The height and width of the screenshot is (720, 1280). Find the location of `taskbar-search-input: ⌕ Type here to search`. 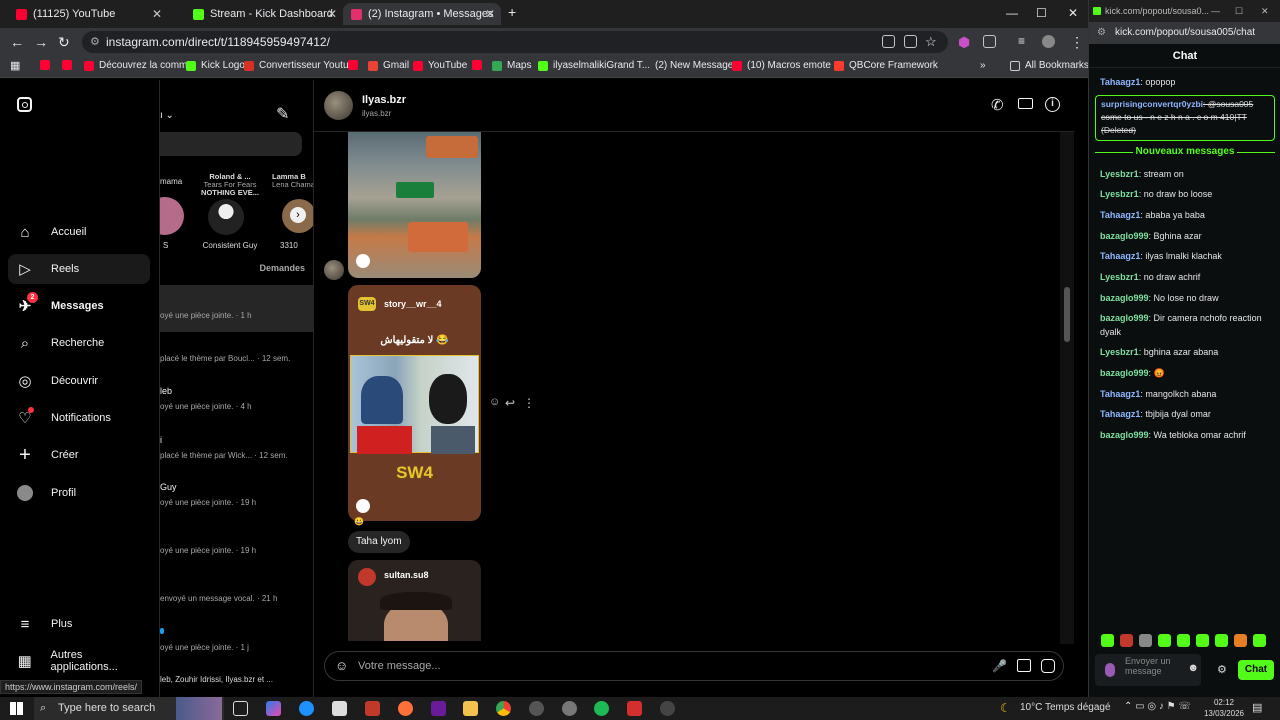

taskbar-search-input: ⌕ Type here to search is located at coordinates (129, 708).